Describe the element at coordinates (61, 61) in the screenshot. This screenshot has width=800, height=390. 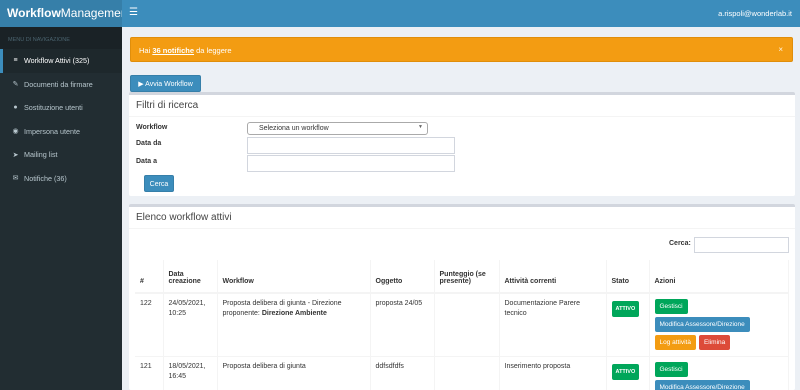
I see `sidebar-item-workflow-attivi: ≡ Workflow Attivi (325)` at that location.